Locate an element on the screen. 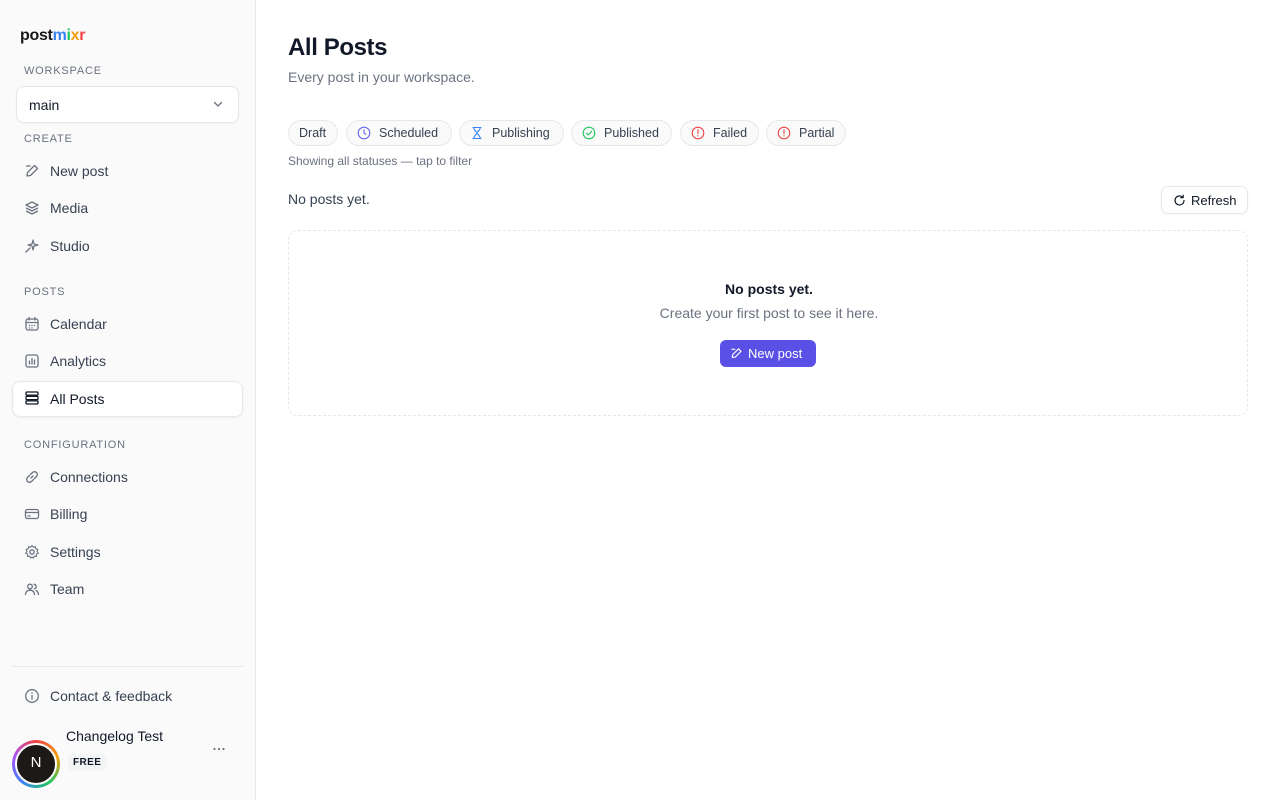  app-logo: postmixr is located at coordinates (53, 36).